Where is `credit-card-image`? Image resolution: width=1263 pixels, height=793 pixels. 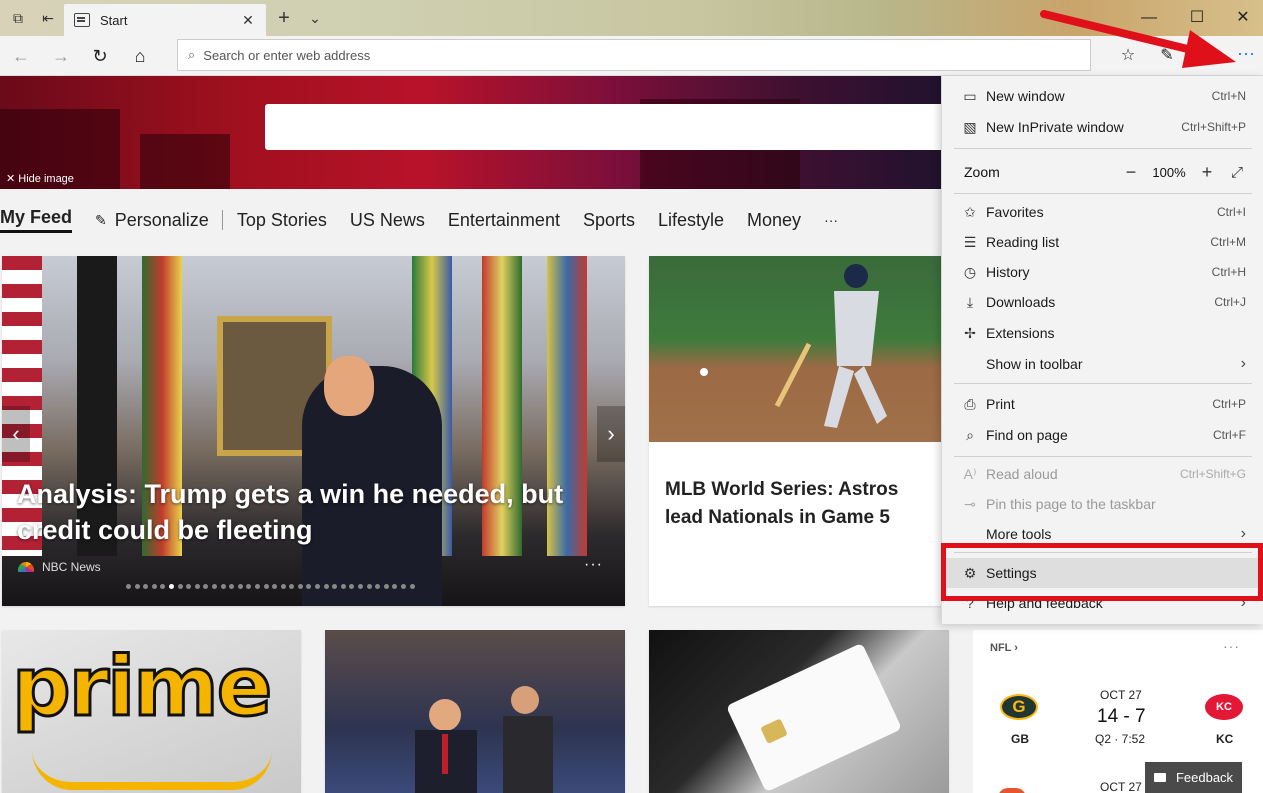
credit-card-image is located at coordinates (814, 717).